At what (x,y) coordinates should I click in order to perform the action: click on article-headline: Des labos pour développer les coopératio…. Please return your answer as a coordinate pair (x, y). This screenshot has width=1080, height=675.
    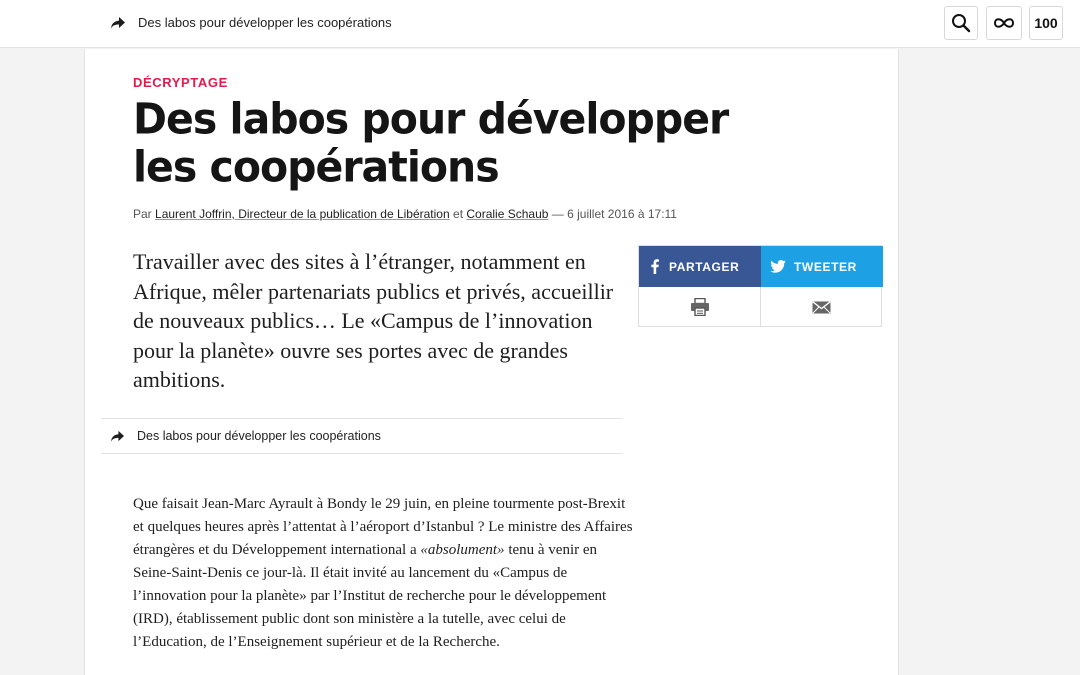
    Looking at the image, I should click on (431, 142).